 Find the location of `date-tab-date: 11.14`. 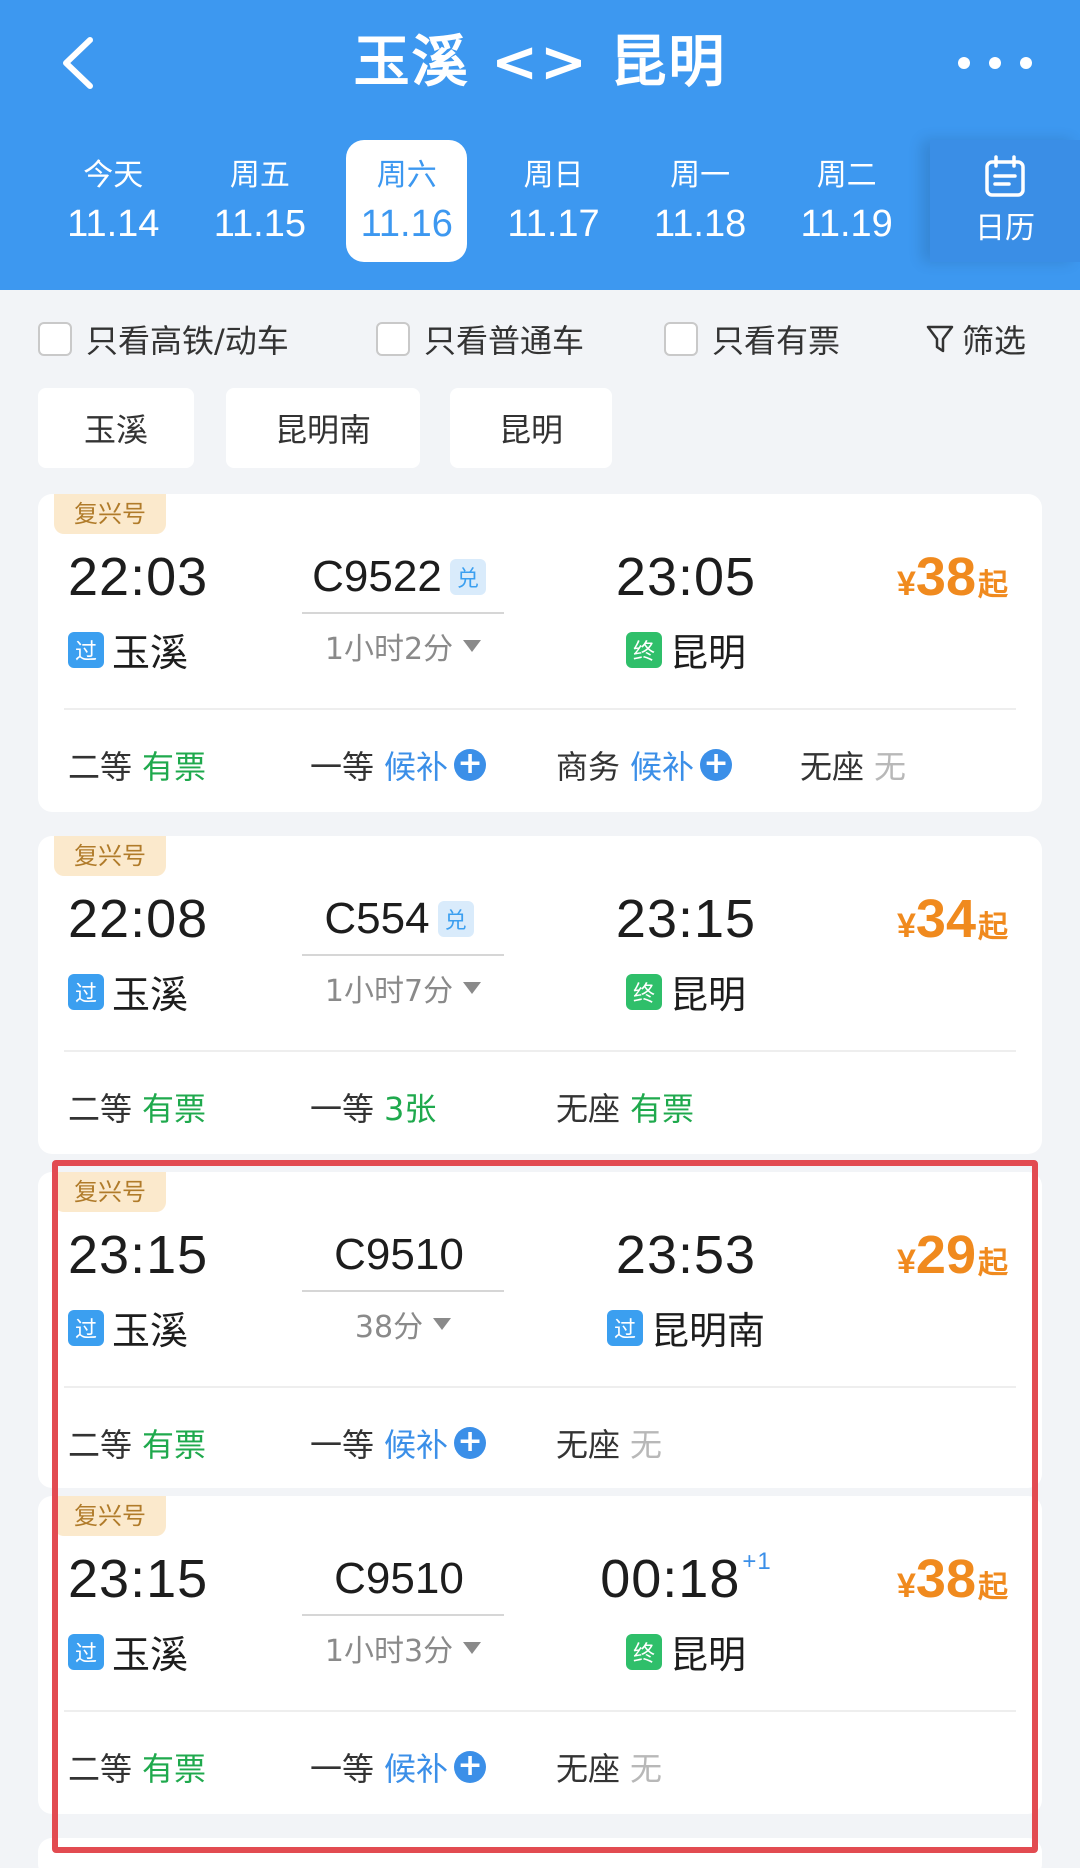

date-tab-date: 11.14 is located at coordinates (113, 224).